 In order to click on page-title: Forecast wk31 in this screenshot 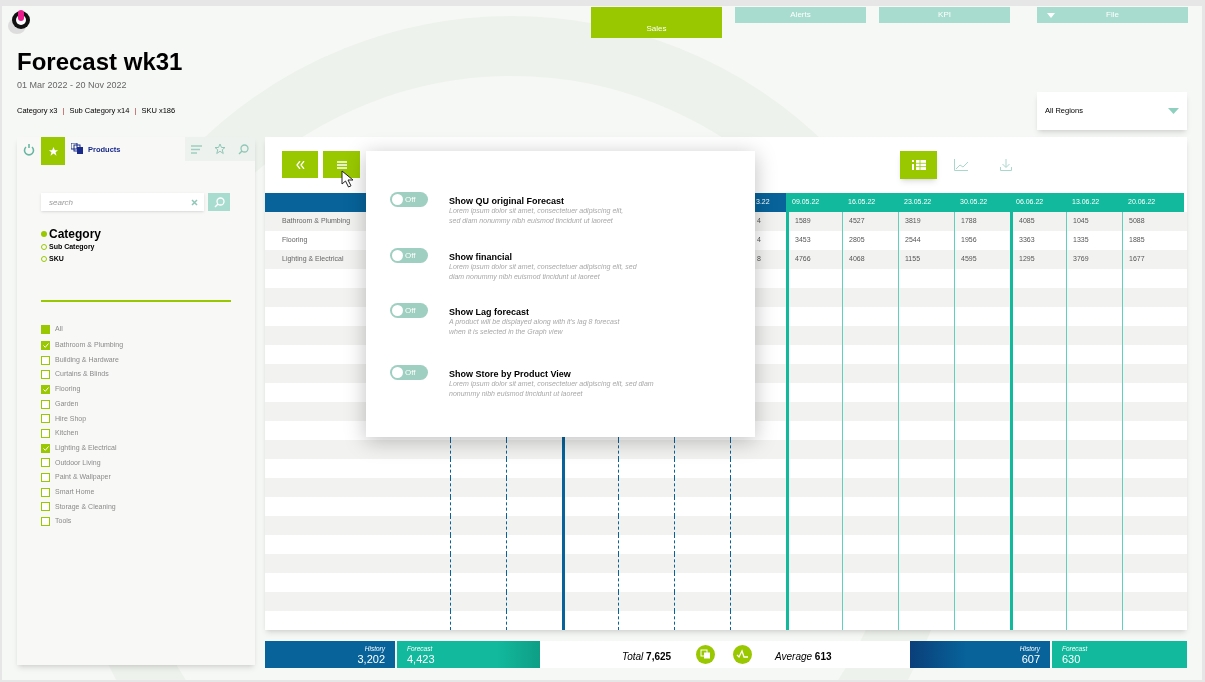, I will do `click(100, 62)`.